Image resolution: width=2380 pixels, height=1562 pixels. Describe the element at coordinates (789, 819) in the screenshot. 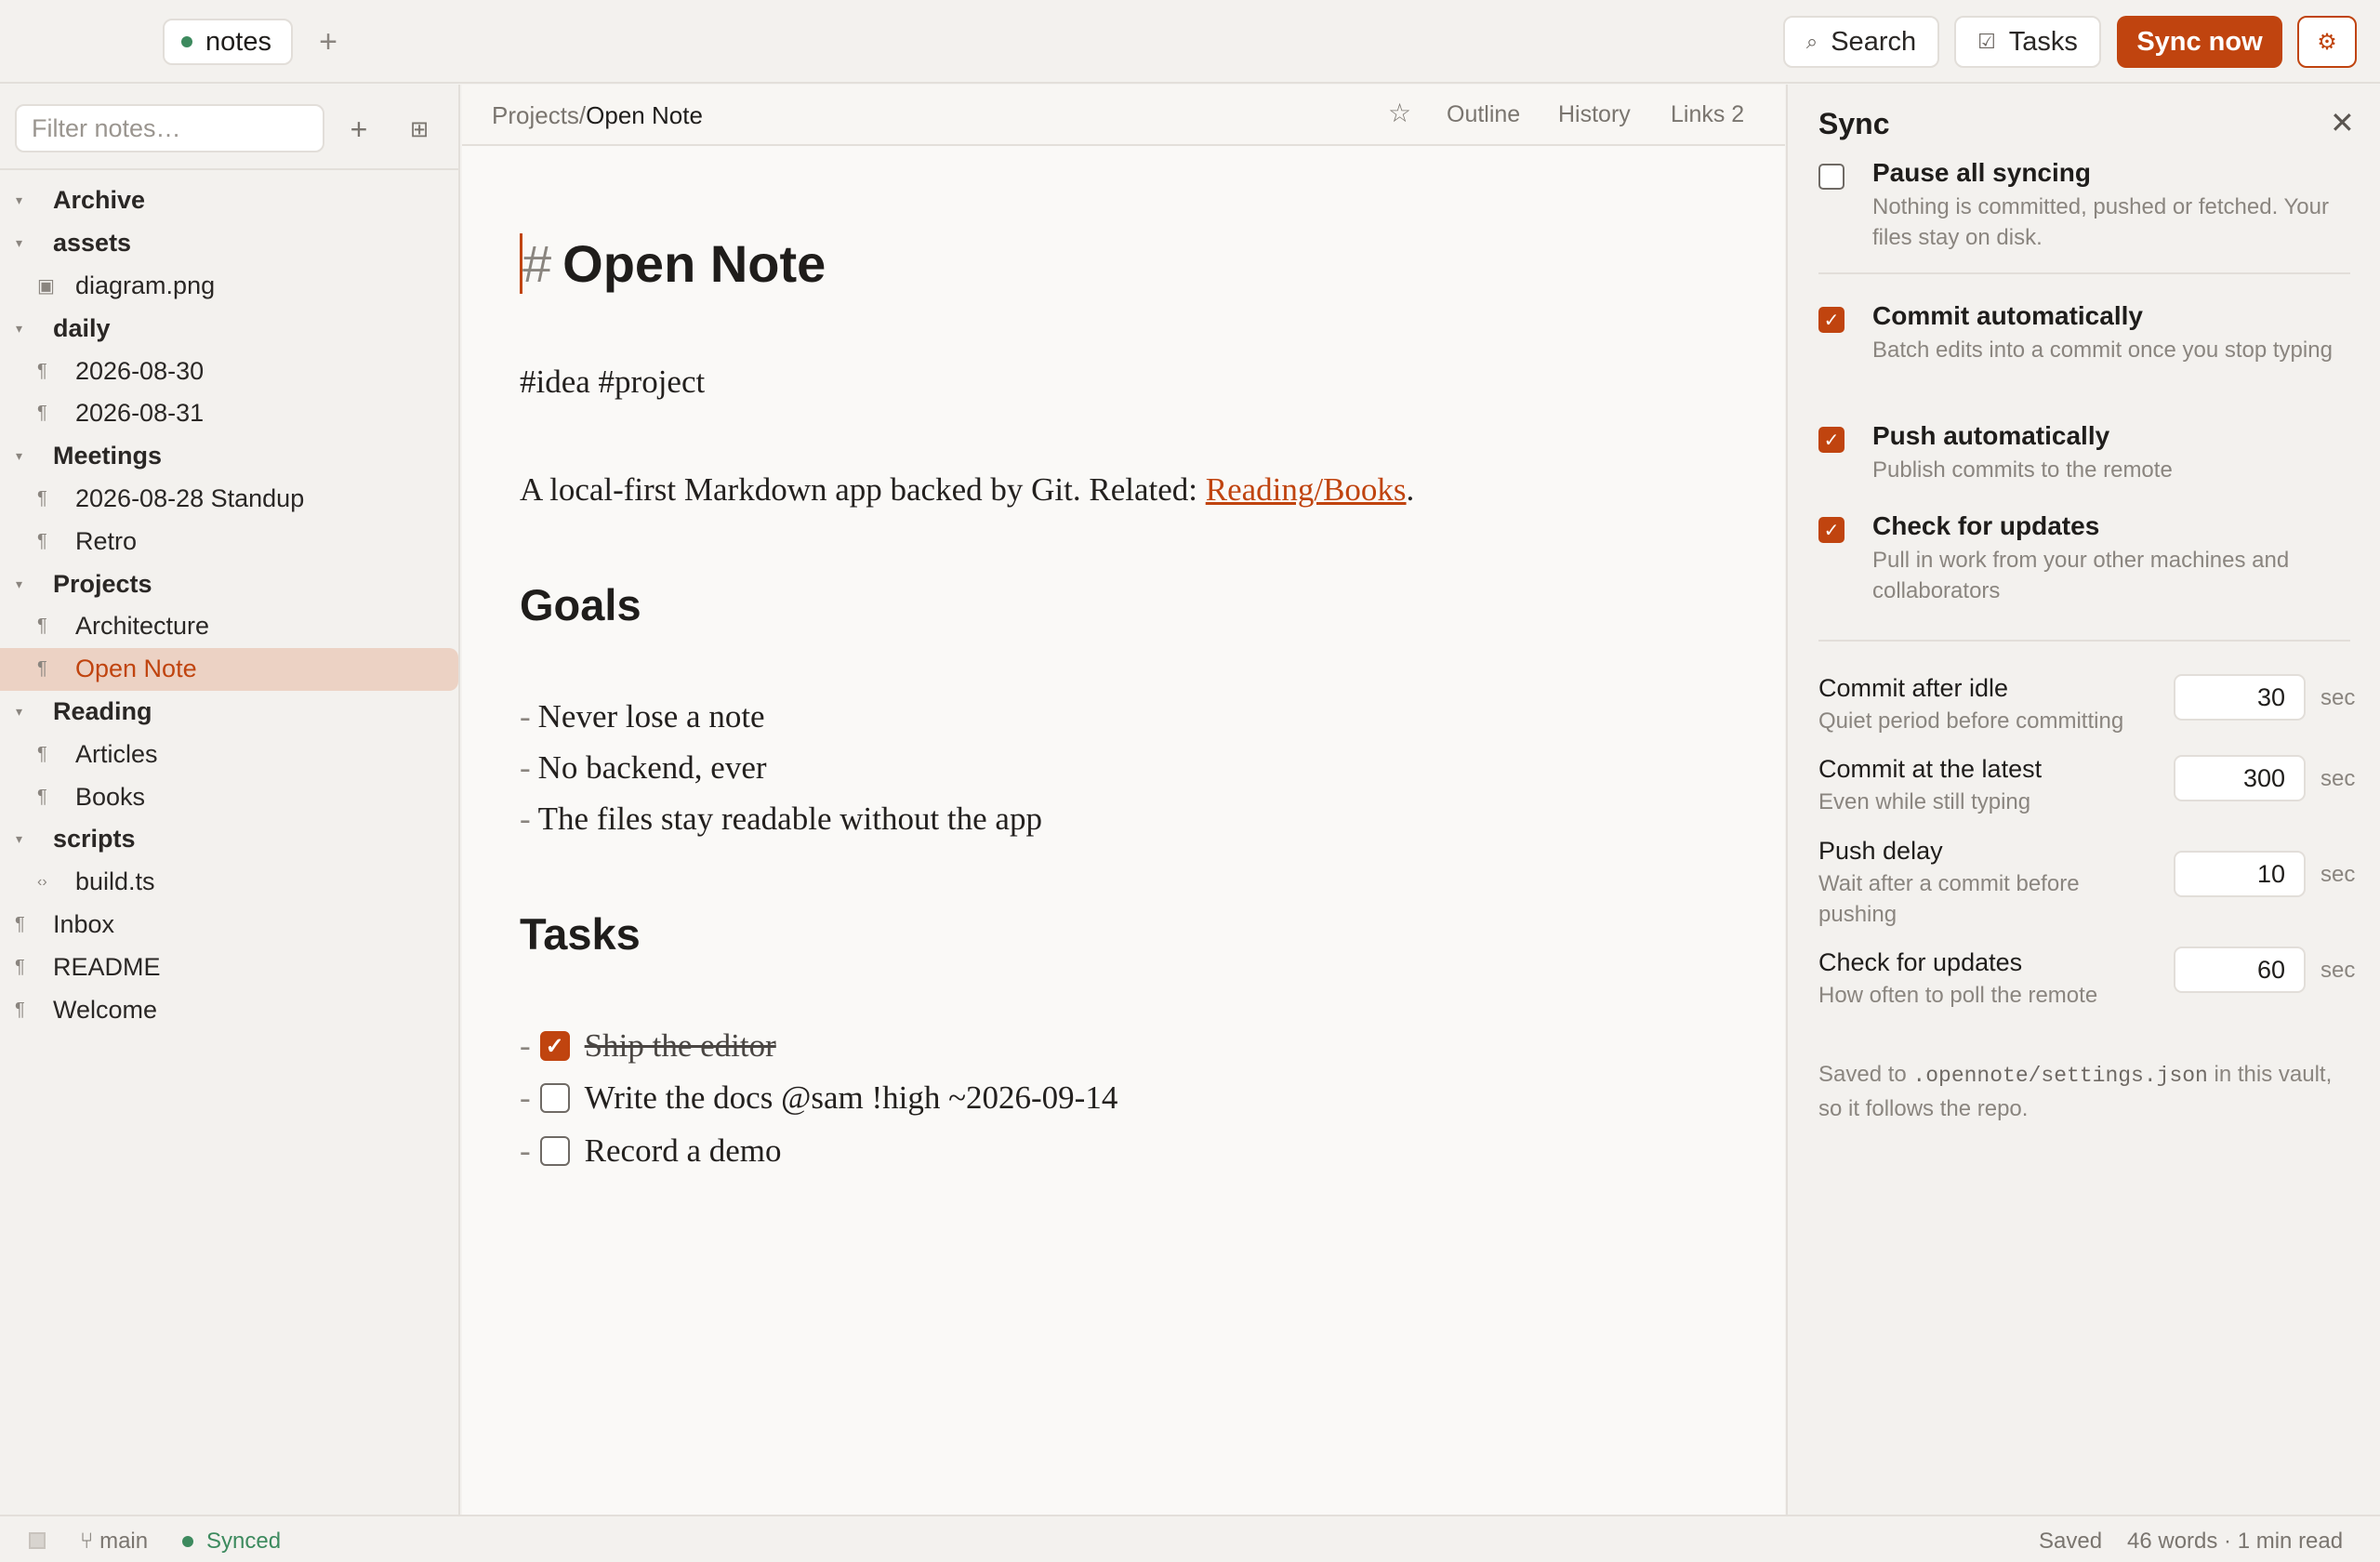

I see `goal-text: The files stay readable without the app` at that location.